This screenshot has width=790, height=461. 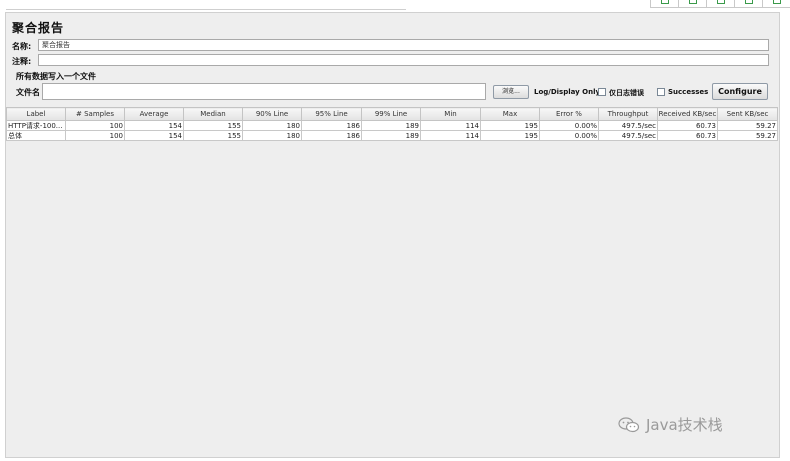 I want to click on column-header-median: Median, so click(x=213, y=114).